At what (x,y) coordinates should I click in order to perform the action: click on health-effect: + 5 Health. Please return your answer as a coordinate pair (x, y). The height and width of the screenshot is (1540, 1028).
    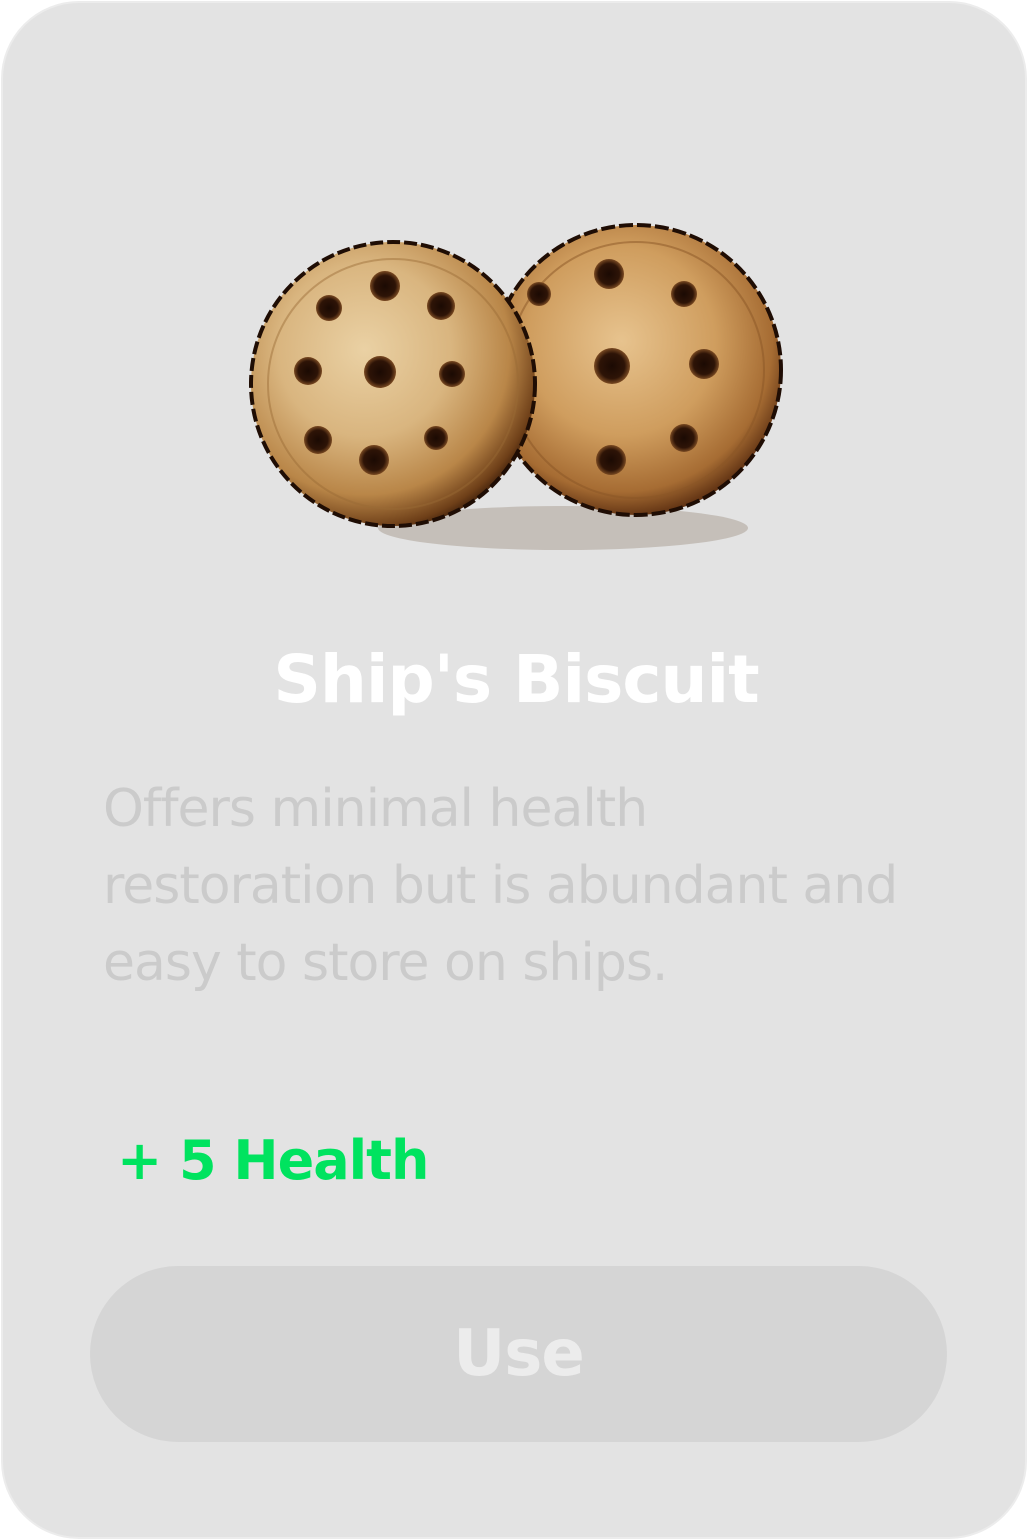
    Looking at the image, I should click on (273, 1160).